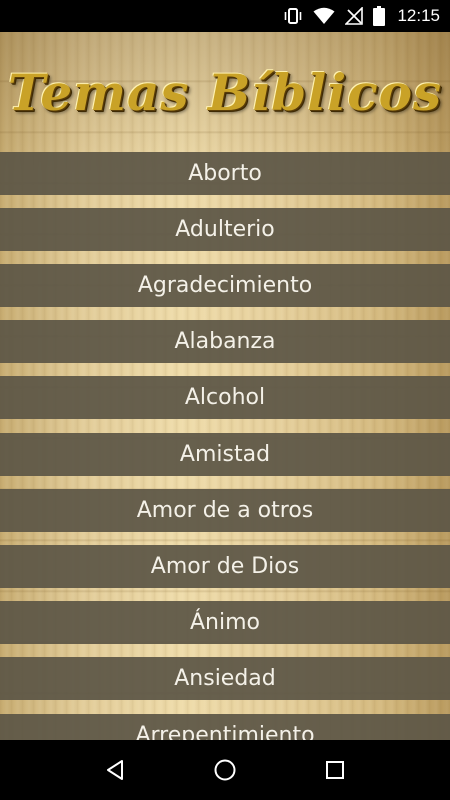  What do you see at coordinates (225, 341) in the screenshot?
I see `topic-item: Alabanza` at bounding box center [225, 341].